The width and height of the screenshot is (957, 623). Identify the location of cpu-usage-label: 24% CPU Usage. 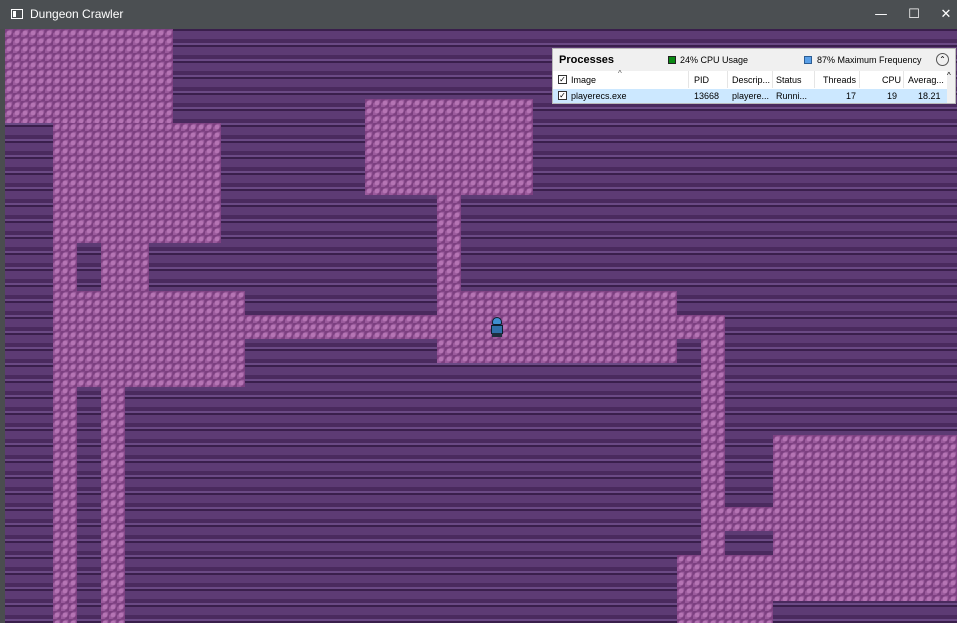
(714, 60).